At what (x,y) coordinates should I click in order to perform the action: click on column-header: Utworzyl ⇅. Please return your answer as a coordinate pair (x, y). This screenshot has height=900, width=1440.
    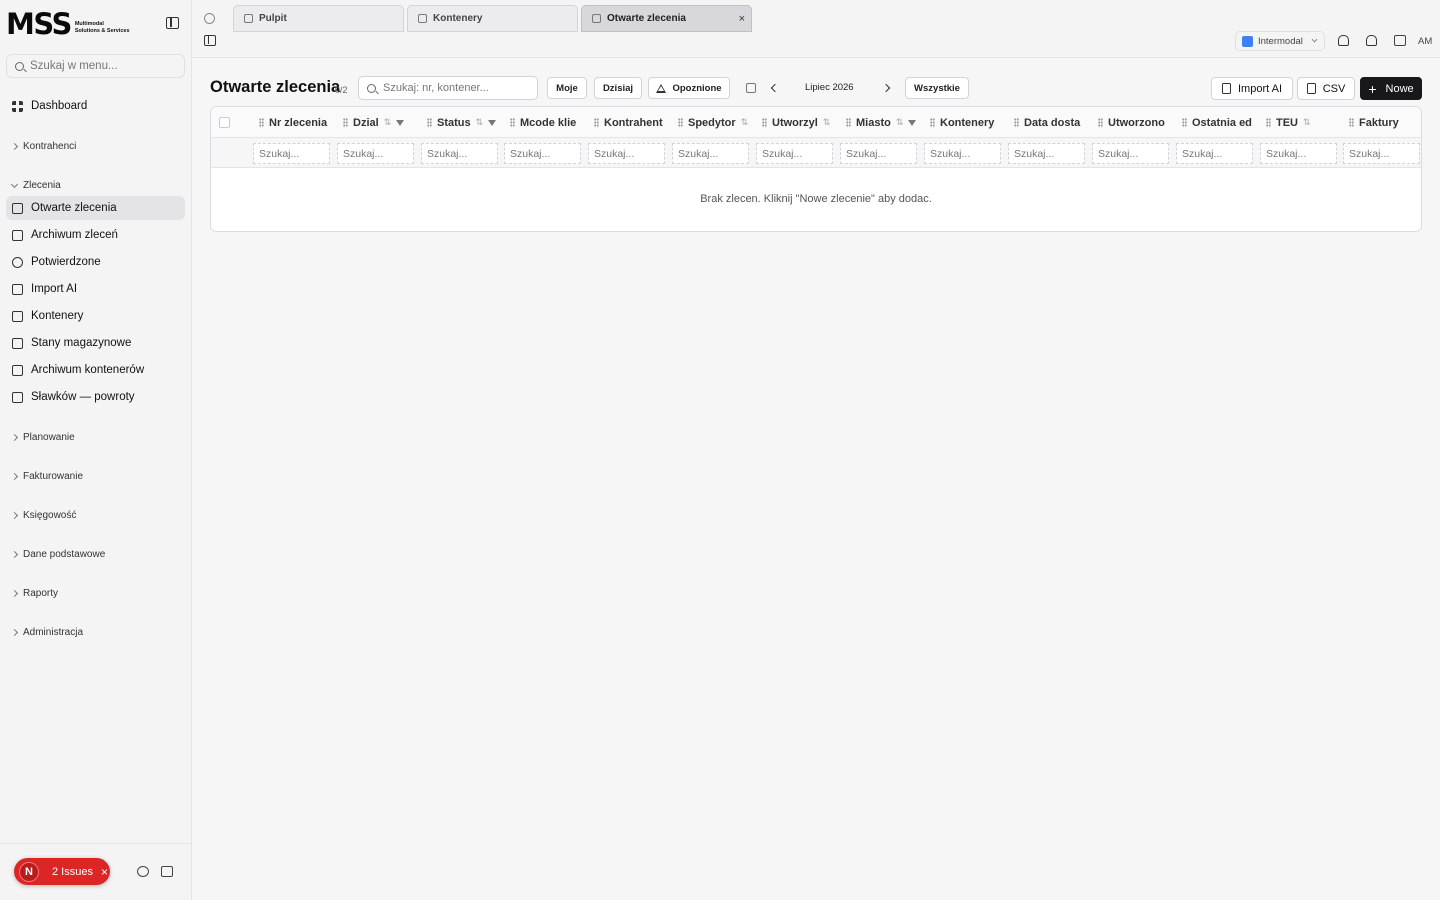
    Looking at the image, I should click on (797, 122).